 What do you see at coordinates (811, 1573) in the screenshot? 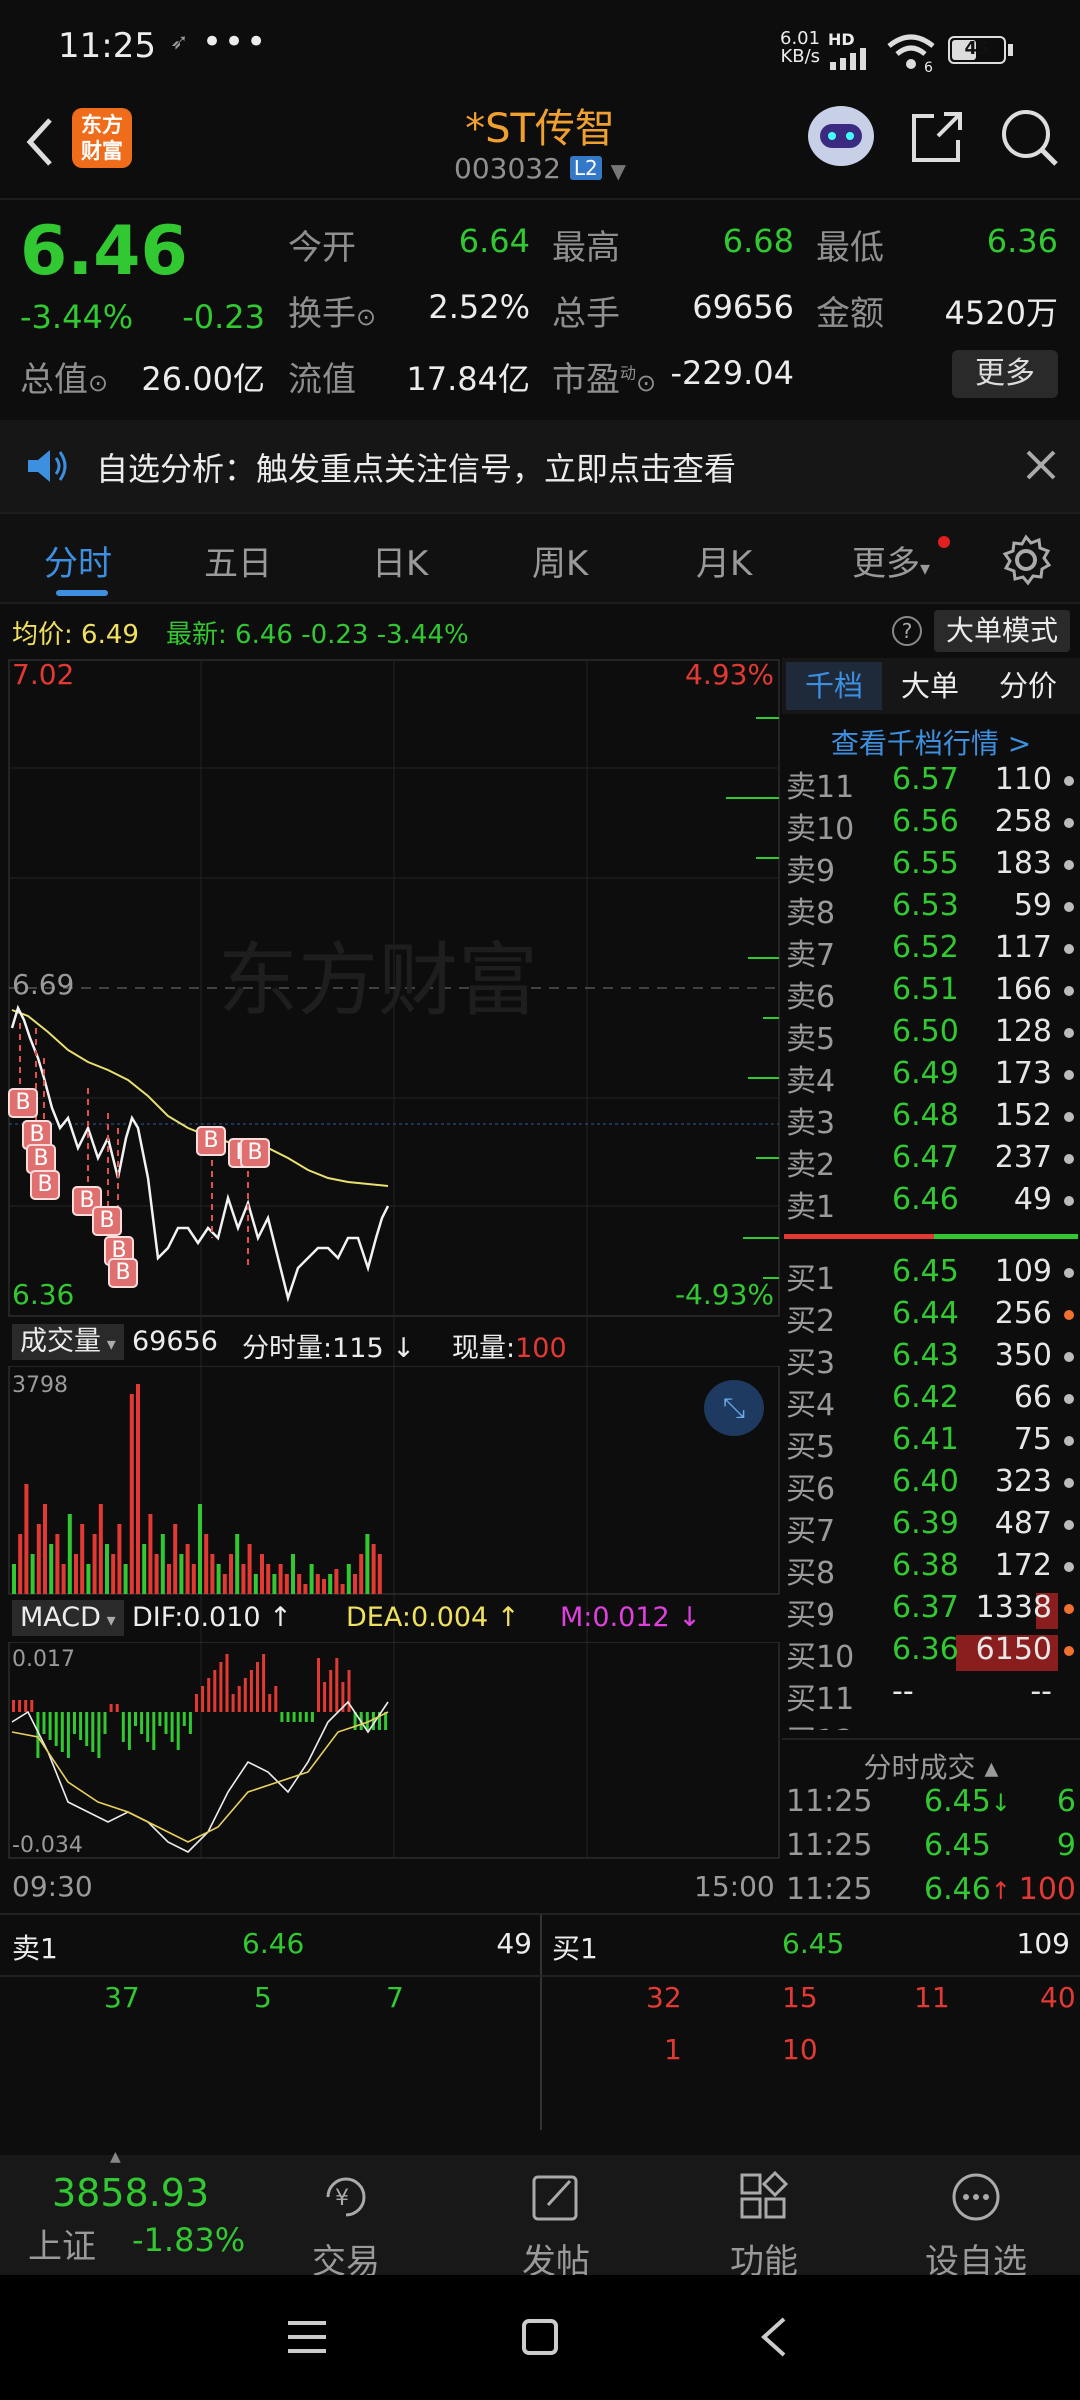
I see `level-label: 买8` at bounding box center [811, 1573].